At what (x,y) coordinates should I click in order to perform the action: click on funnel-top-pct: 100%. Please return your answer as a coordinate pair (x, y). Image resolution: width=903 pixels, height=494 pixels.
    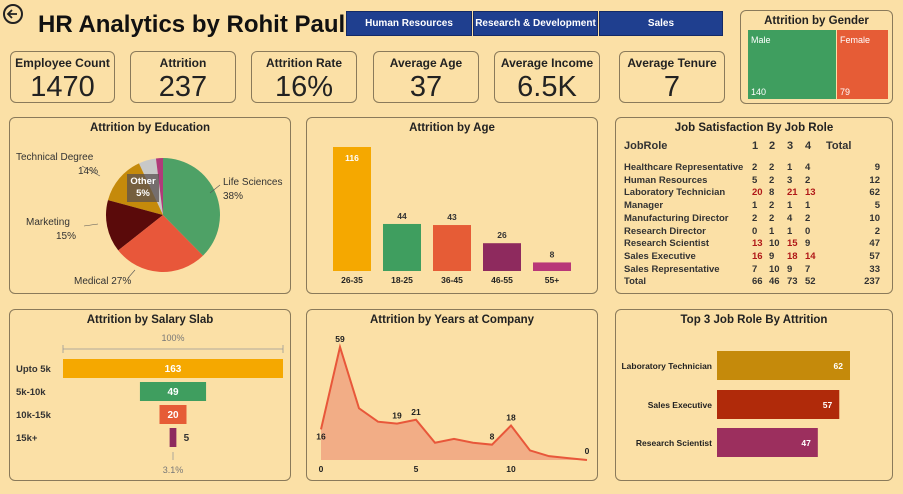
    Looking at the image, I should click on (172, 338).